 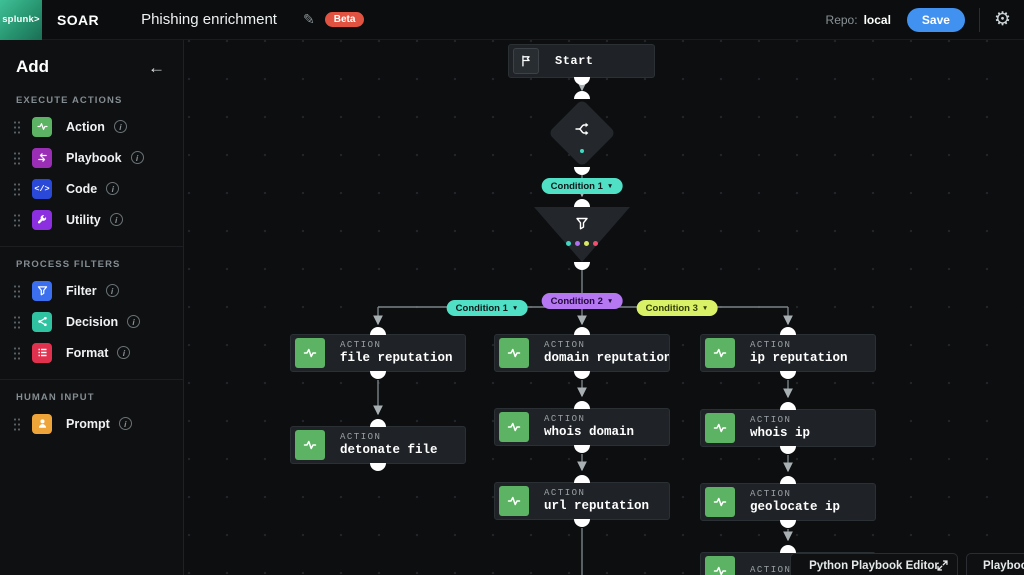 What do you see at coordinates (582, 427) in the screenshot?
I see `action-node-whois-domain: ACTION whois domain` at bounding box center [582, 427].